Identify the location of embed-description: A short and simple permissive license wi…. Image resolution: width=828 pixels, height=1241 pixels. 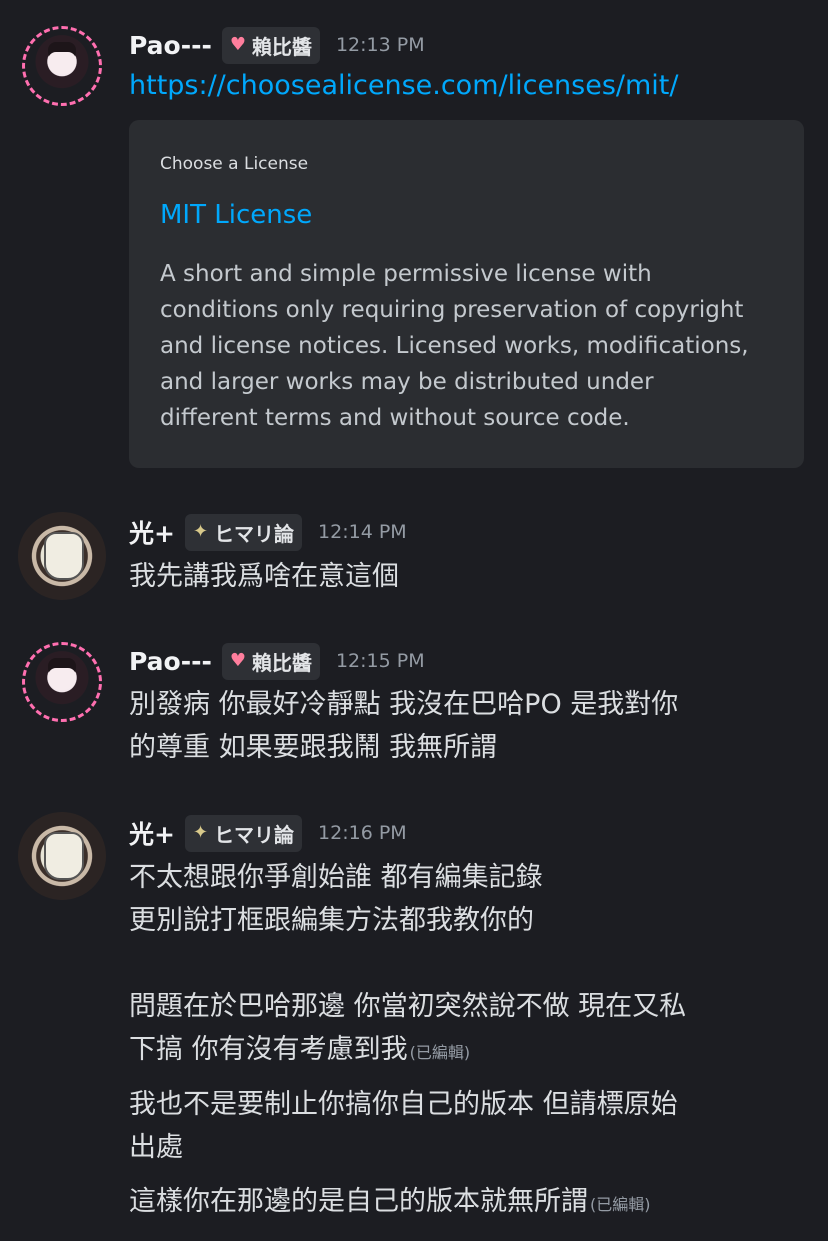
(454, 346).